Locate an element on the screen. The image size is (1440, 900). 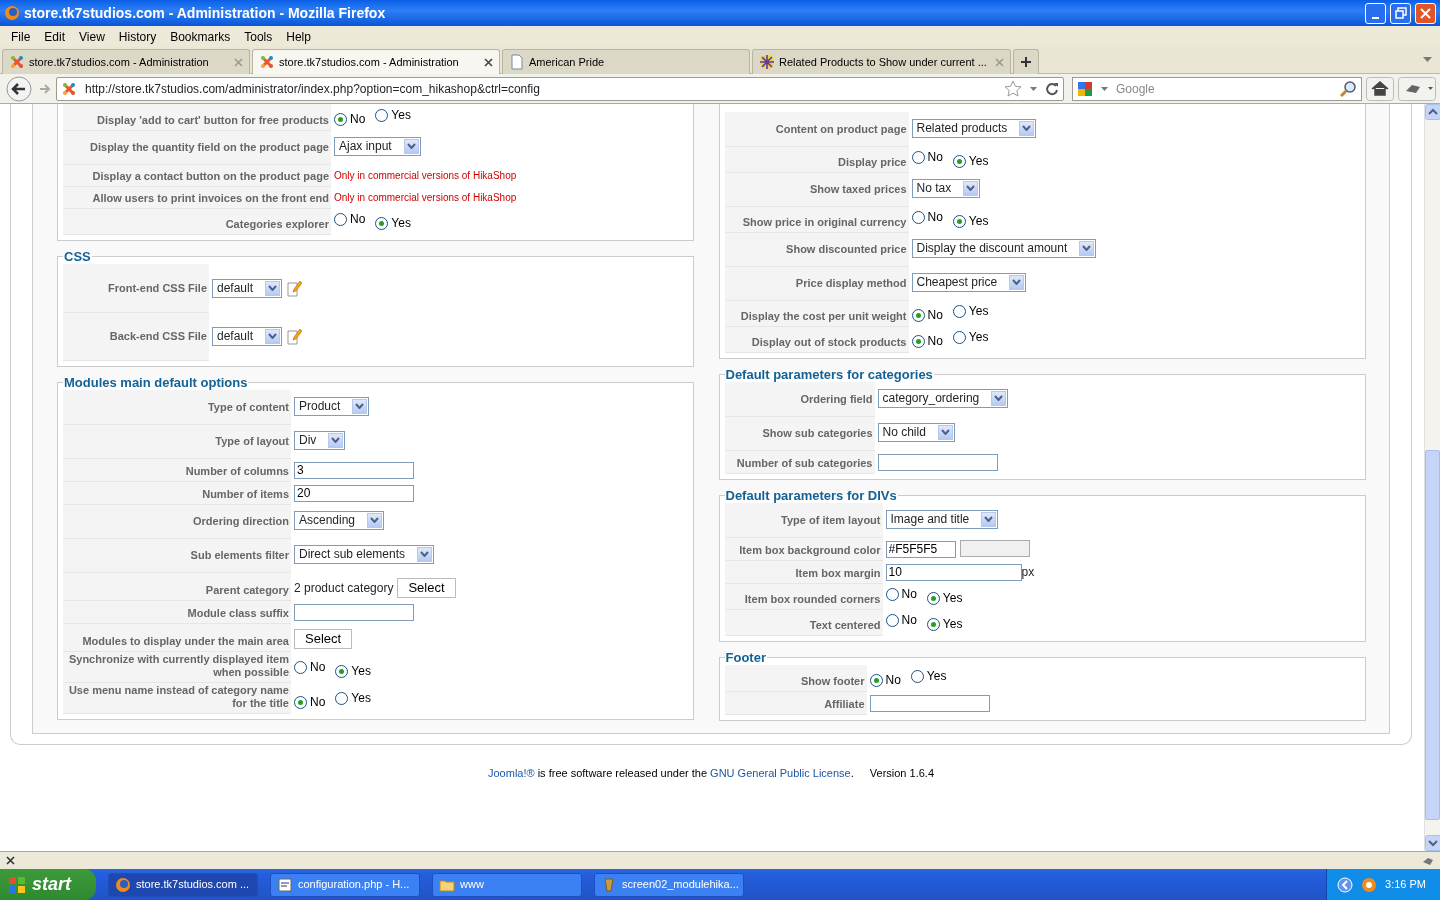
dropdown: Cheapest price is located at coordinates (969, 282).